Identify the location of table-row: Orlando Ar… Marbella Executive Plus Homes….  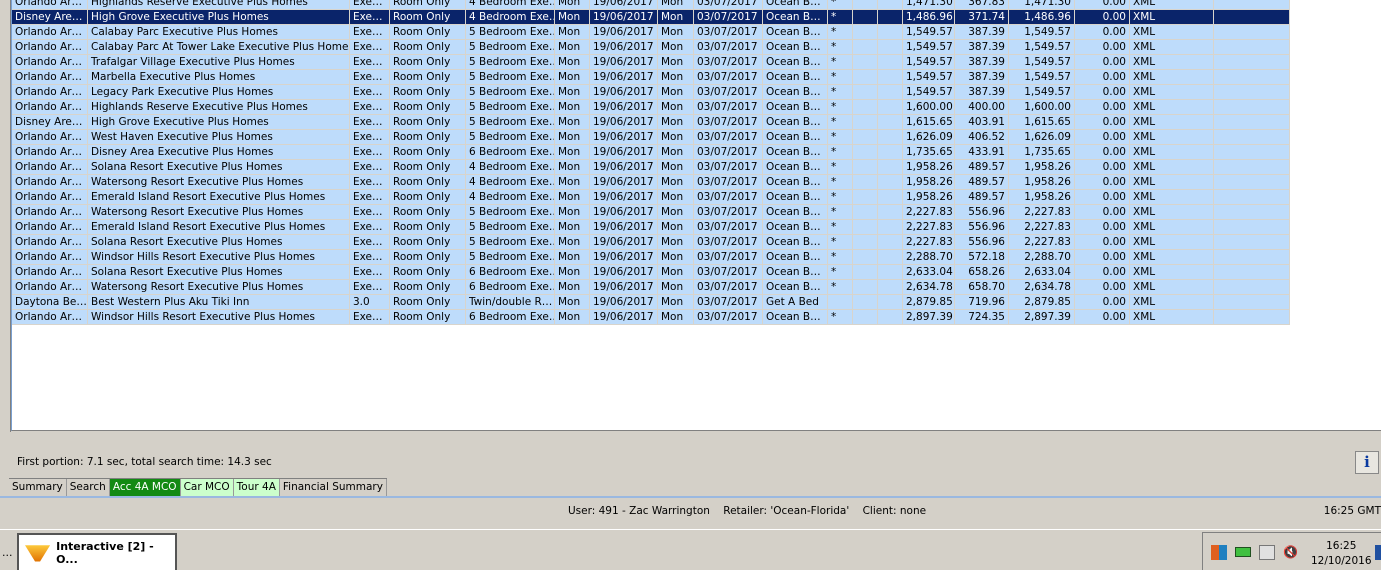
(651, 77).